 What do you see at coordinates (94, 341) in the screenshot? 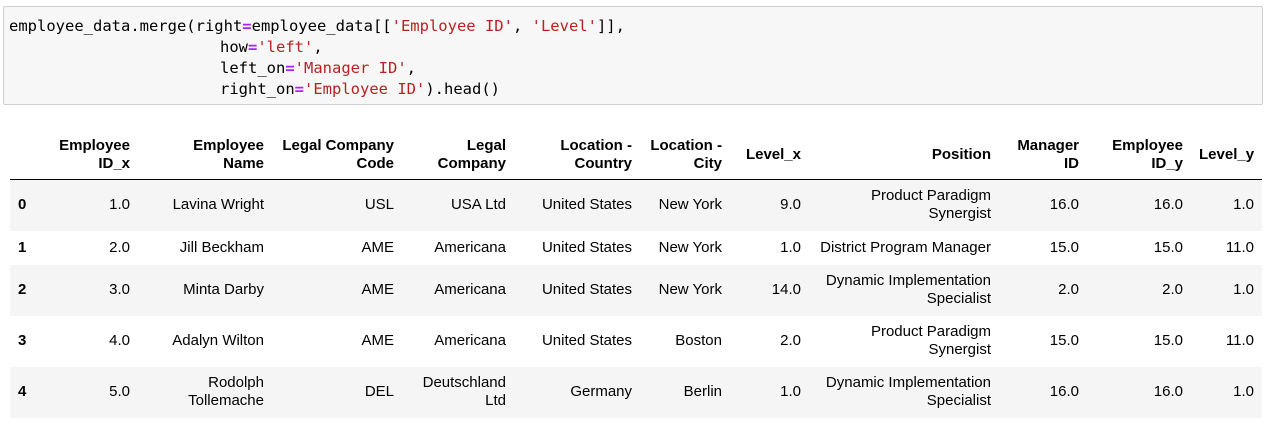
I see `table-cell: 4.0` at bounding box center [94, 341].